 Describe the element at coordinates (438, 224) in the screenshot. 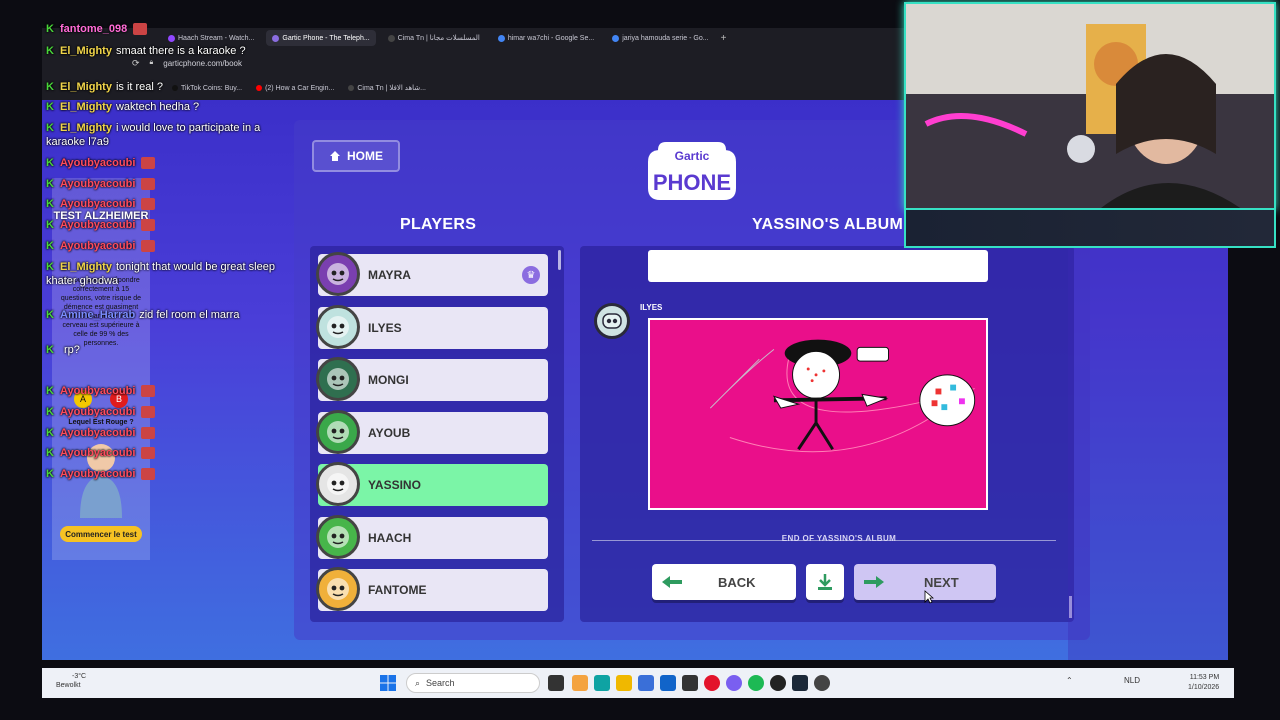

I see `players-title: PLAYERS` at that location.